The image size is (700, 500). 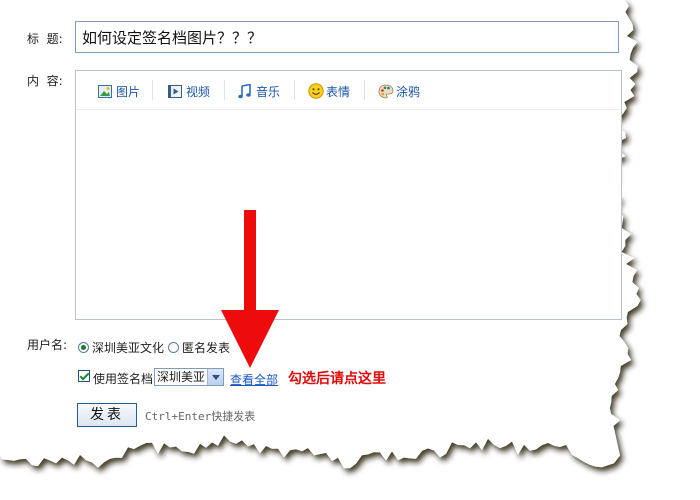 What do you see at coordinates (254, 379) in the screenshot?
I see `view-all-signatures-link: 查看全部` at bounding box center [254, 379].